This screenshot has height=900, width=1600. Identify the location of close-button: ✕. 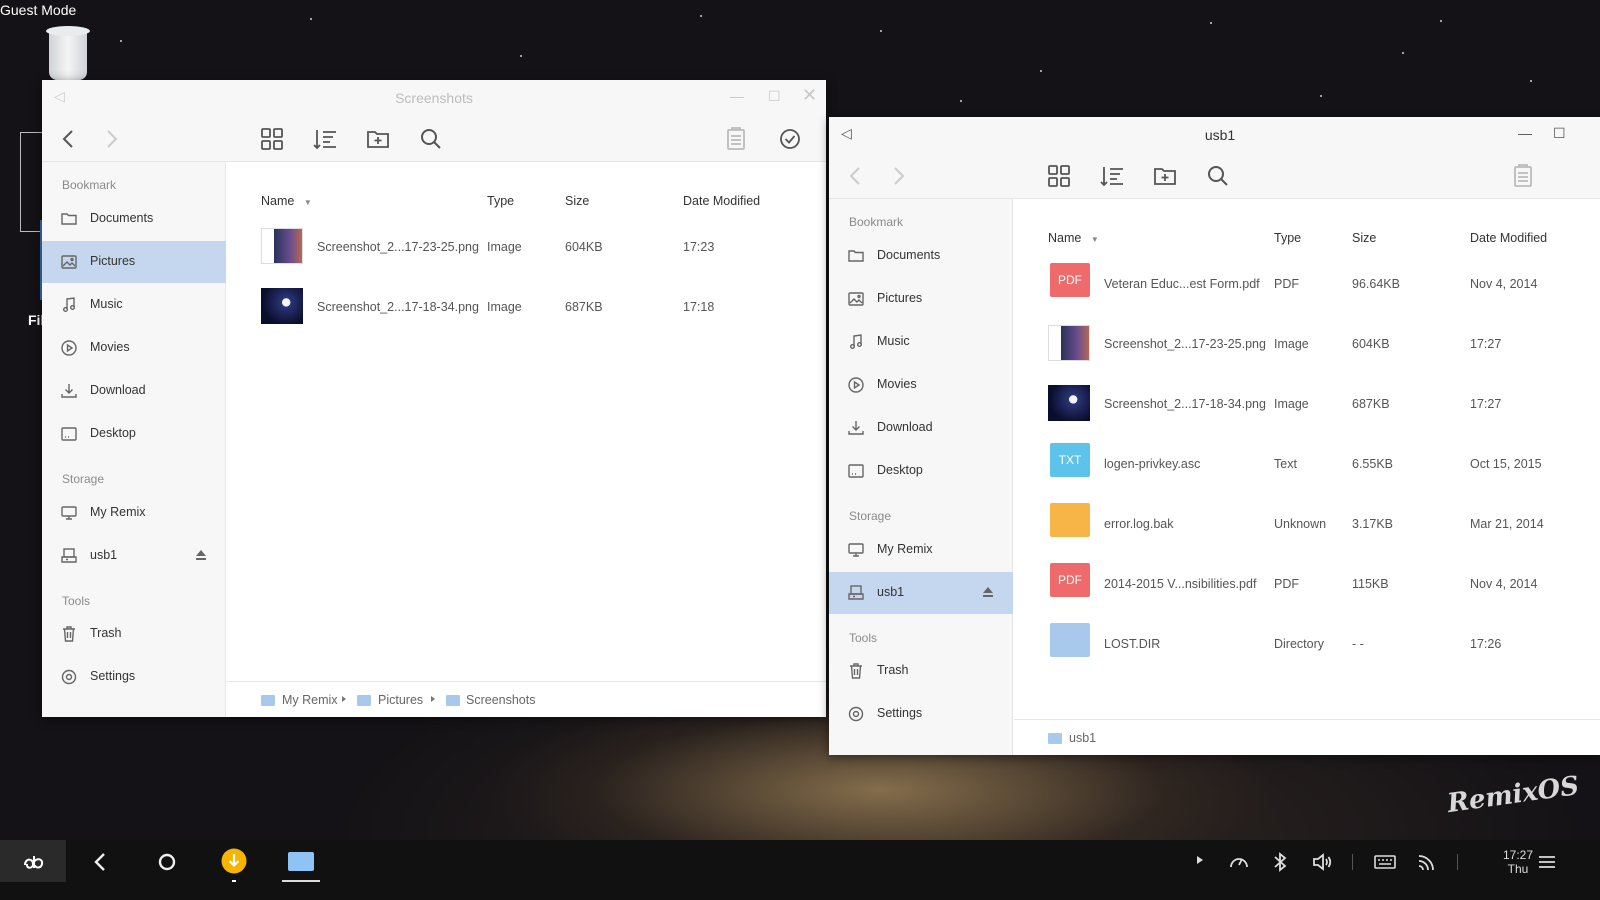
(809, 95).